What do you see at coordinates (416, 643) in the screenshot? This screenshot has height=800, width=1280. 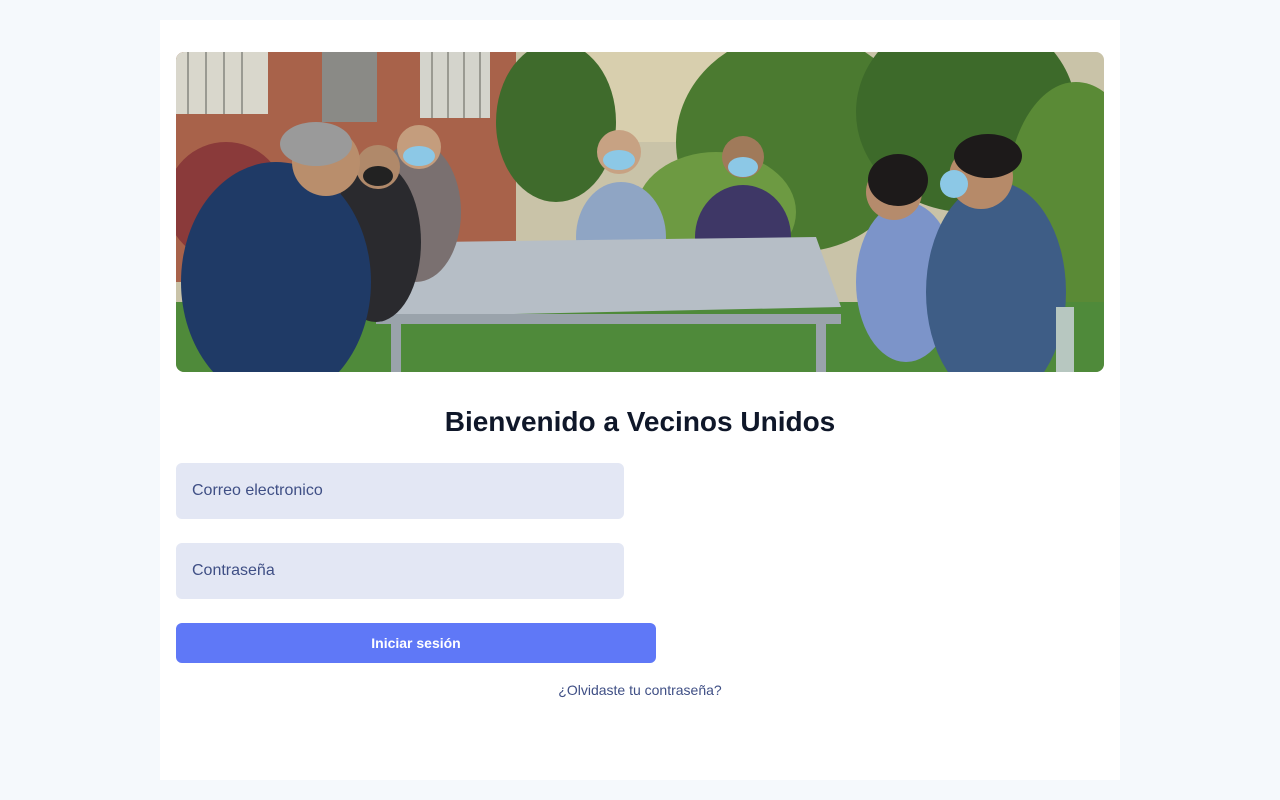 I see `login-button: Iniciar sesión` at bounding box center [416, 643].